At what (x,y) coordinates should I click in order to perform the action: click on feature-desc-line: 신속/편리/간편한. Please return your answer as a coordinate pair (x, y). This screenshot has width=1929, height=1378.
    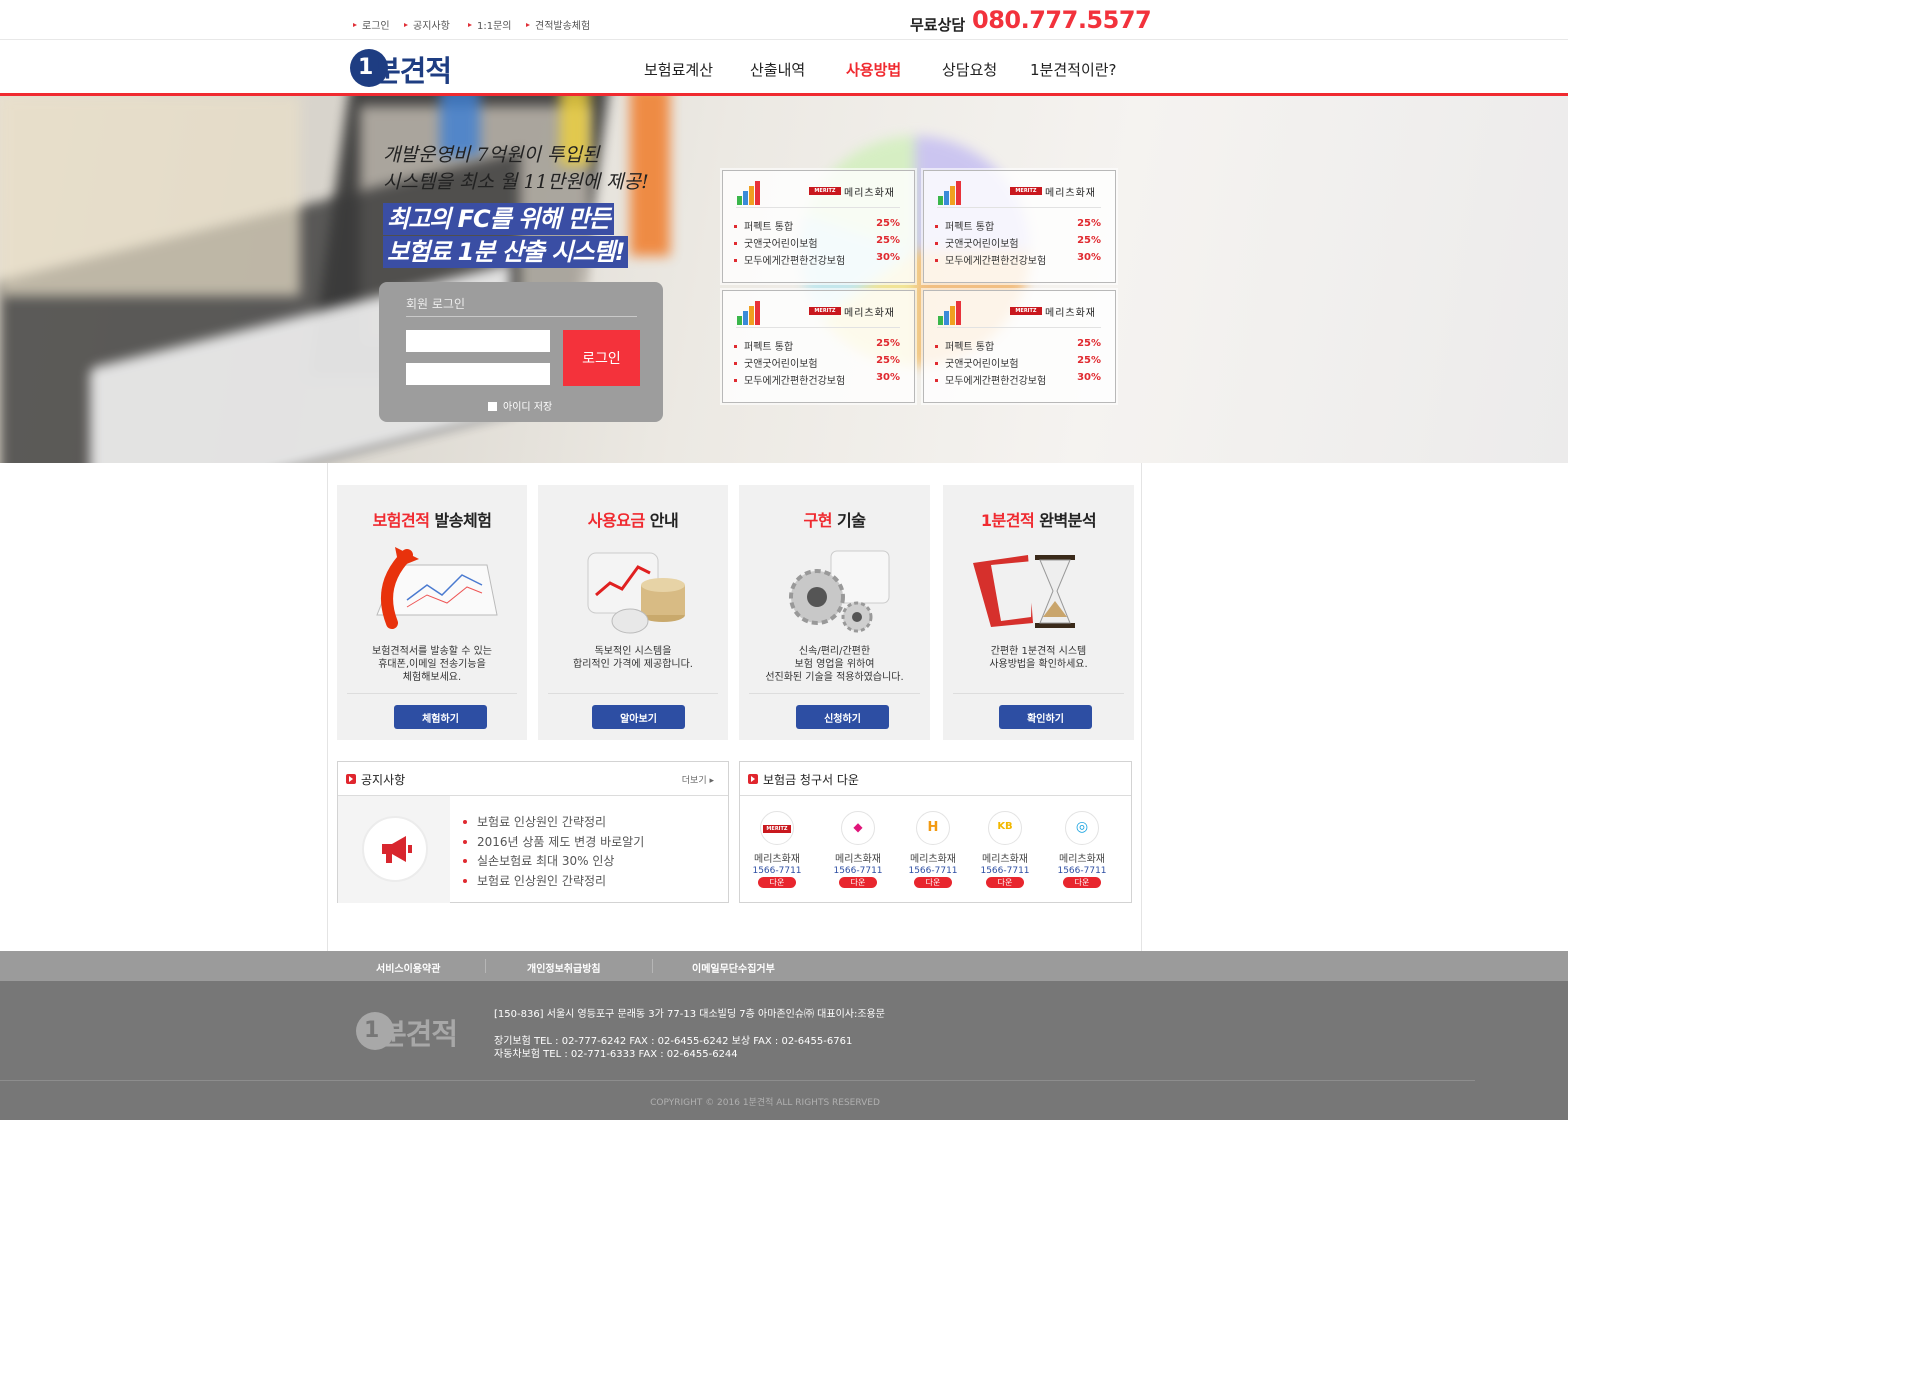
    Looking at the image, I should click on (834, 651).